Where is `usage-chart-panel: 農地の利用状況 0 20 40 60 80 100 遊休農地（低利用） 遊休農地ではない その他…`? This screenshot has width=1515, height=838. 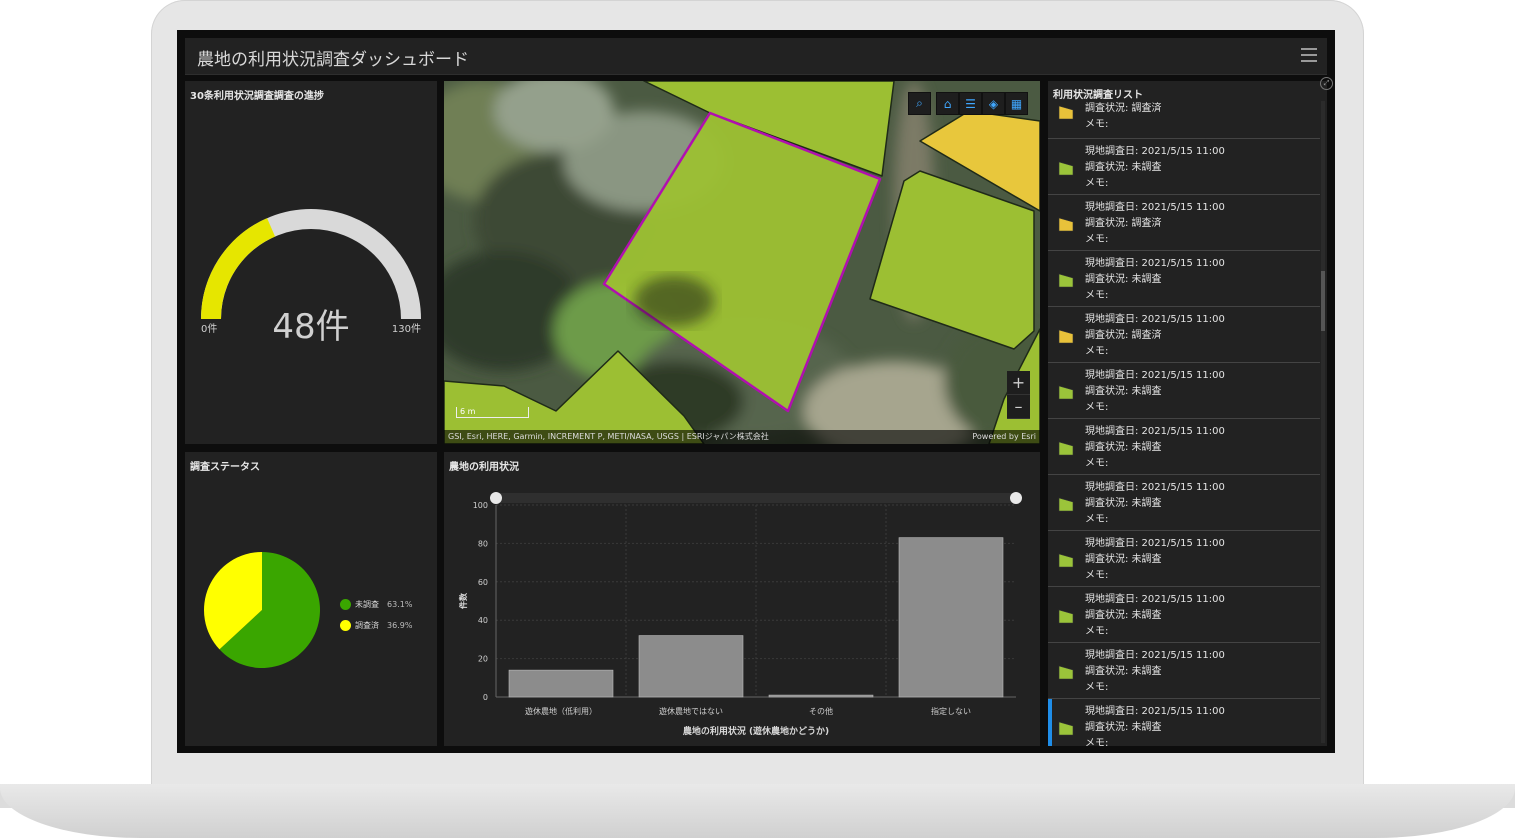 usage-chart-panel: 農地の利用状況 0 20 40 60 80 100 遊休農地（低利用） 遊休農地ではない その他… is located at coordinates (742, 599).